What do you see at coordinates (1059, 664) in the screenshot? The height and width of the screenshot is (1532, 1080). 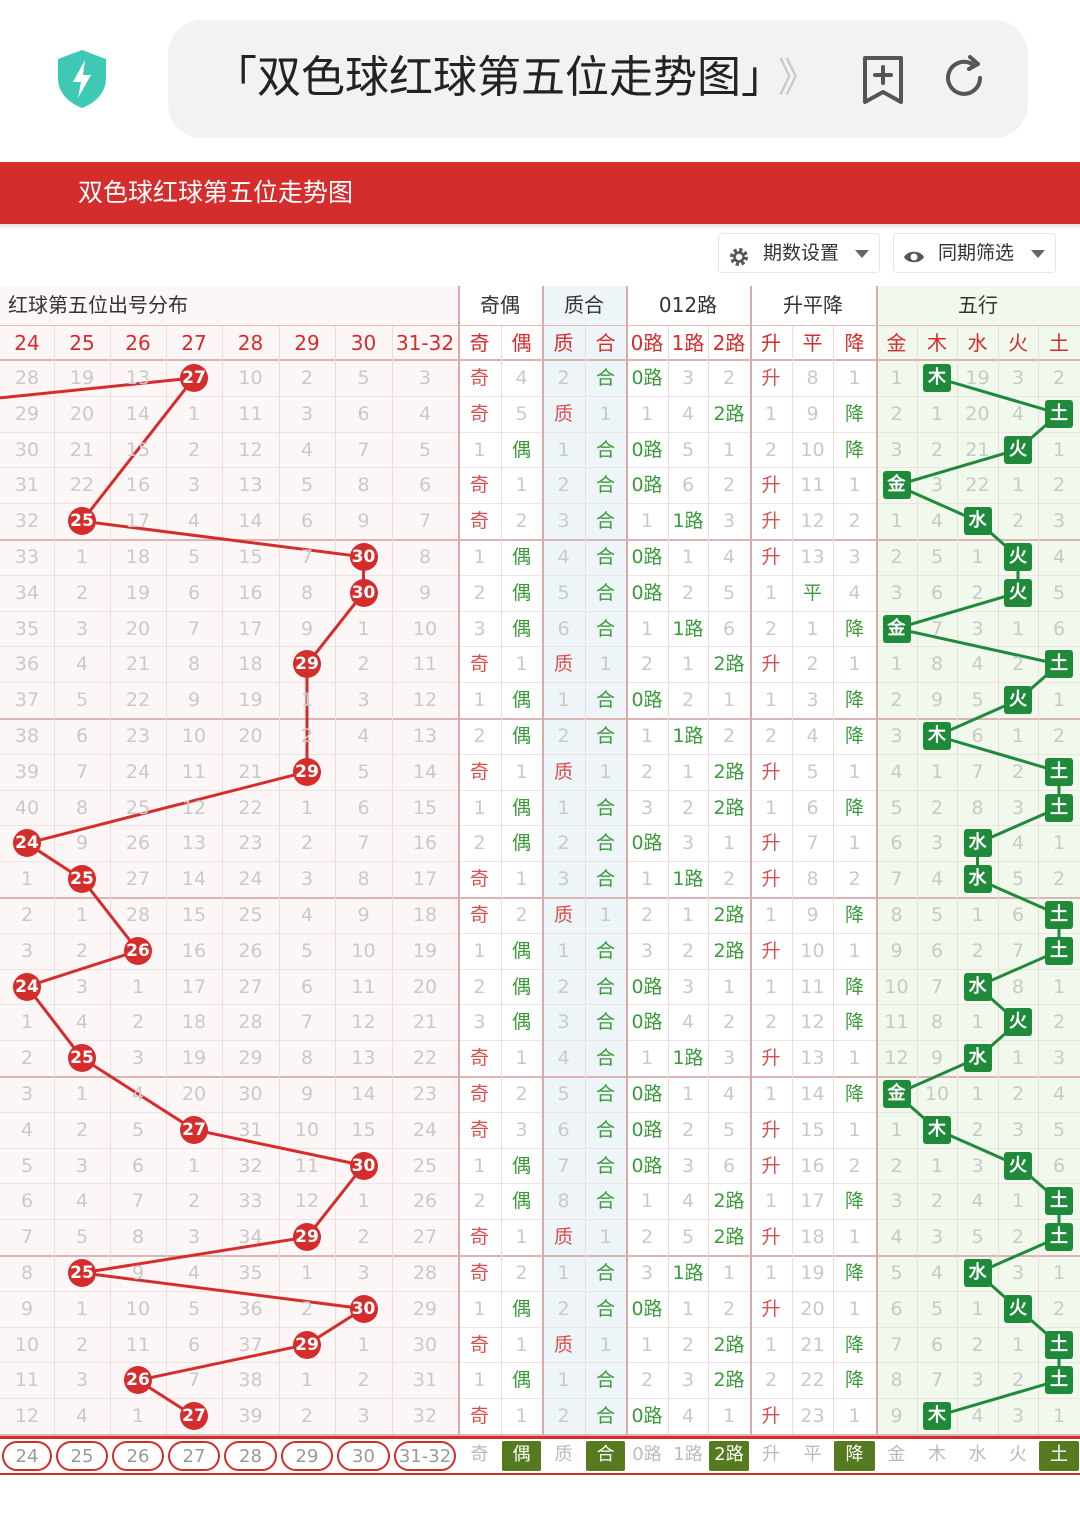 I see `five-element-marker: 土` at bounding box center [1059, 664].